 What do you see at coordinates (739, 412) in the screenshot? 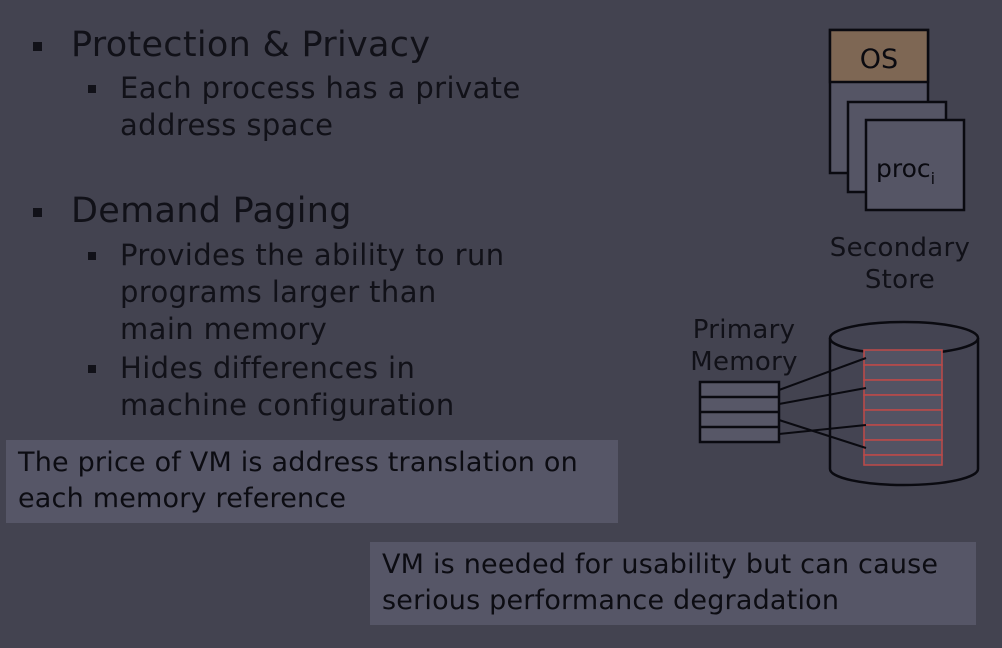
I see `primary-memory-block` at bounding box center [739, 412].